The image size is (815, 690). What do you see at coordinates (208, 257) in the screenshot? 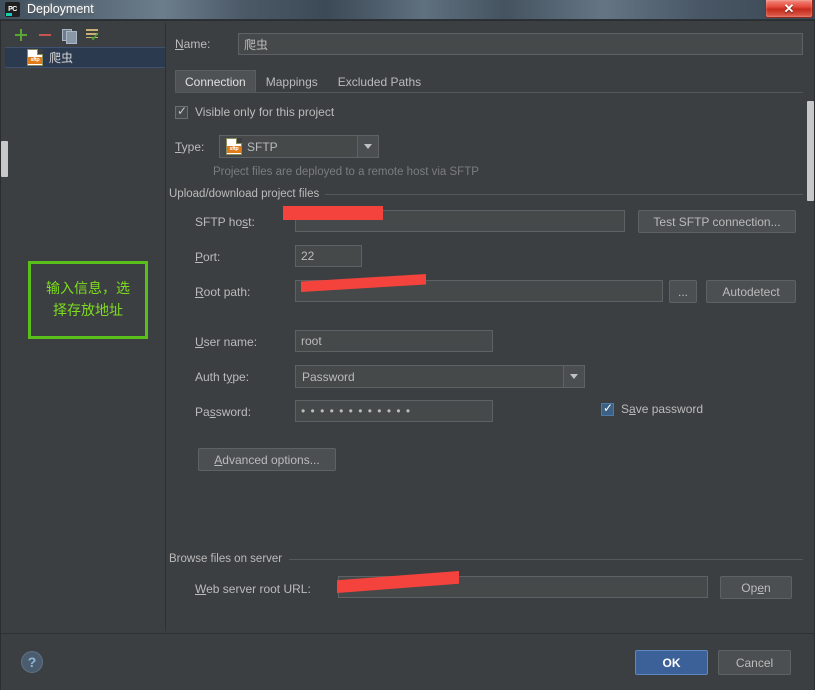
I see `port-label: Port:` at bounding box center [208, 257].